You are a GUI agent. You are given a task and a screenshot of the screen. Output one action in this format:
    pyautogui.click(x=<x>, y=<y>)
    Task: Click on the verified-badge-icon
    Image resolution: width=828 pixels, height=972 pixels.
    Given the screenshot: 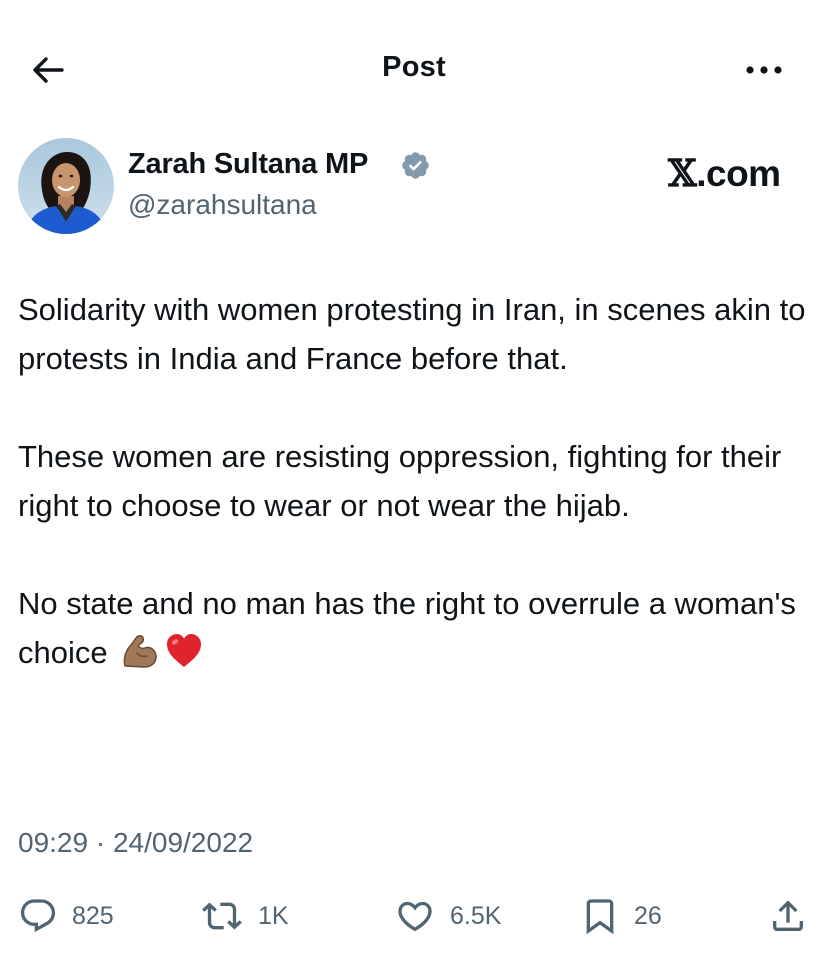 What is the action you would take?
    pyautogui.click(x=415, y=165)
    